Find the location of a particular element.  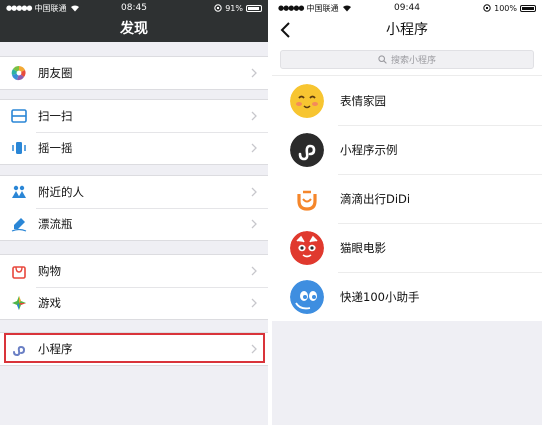

emoji-face-icon is located at coordinates (307, 100).